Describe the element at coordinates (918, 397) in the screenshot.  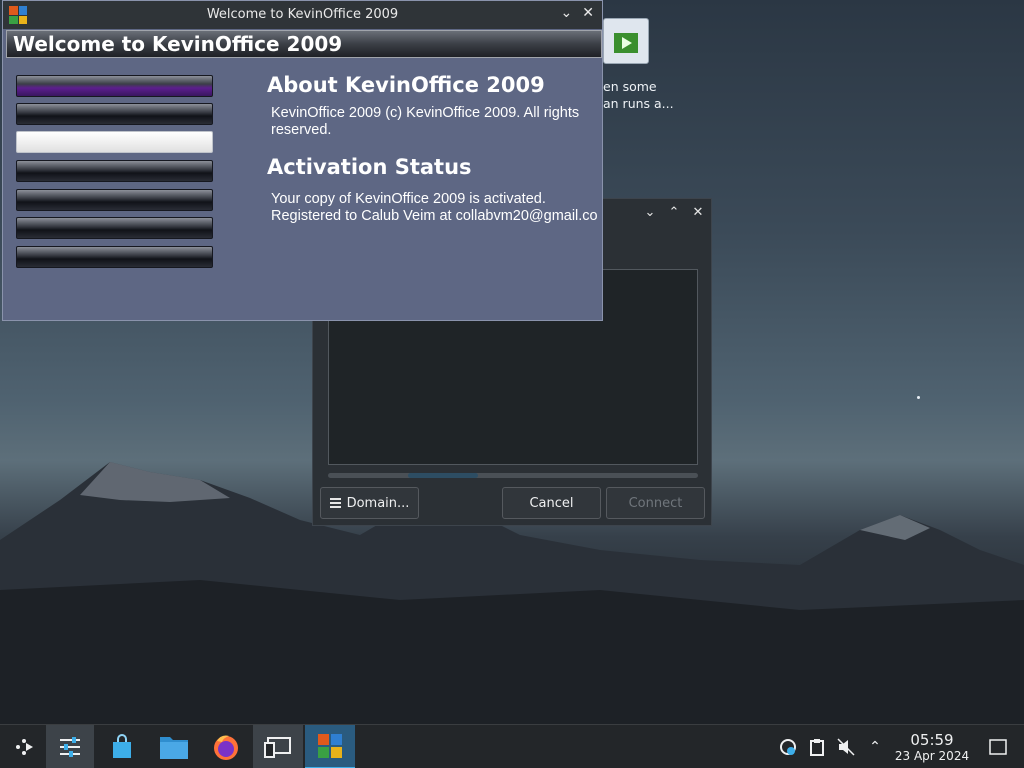
I see `star` at that location.